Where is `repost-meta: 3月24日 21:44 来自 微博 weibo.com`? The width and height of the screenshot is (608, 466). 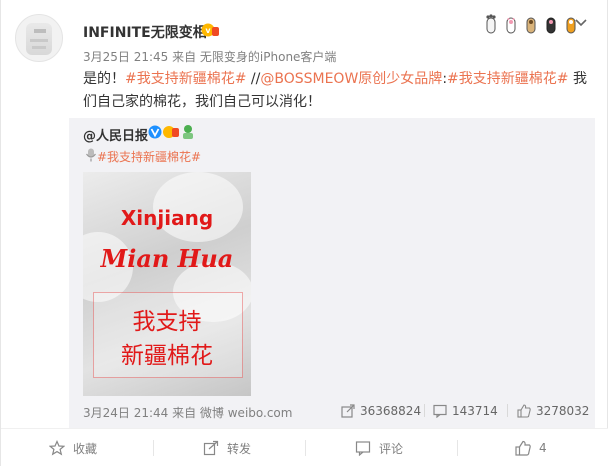 repost-meta: 3月24日 21:44 来自 微博 weibo.com is located at coordinates (188, 413).